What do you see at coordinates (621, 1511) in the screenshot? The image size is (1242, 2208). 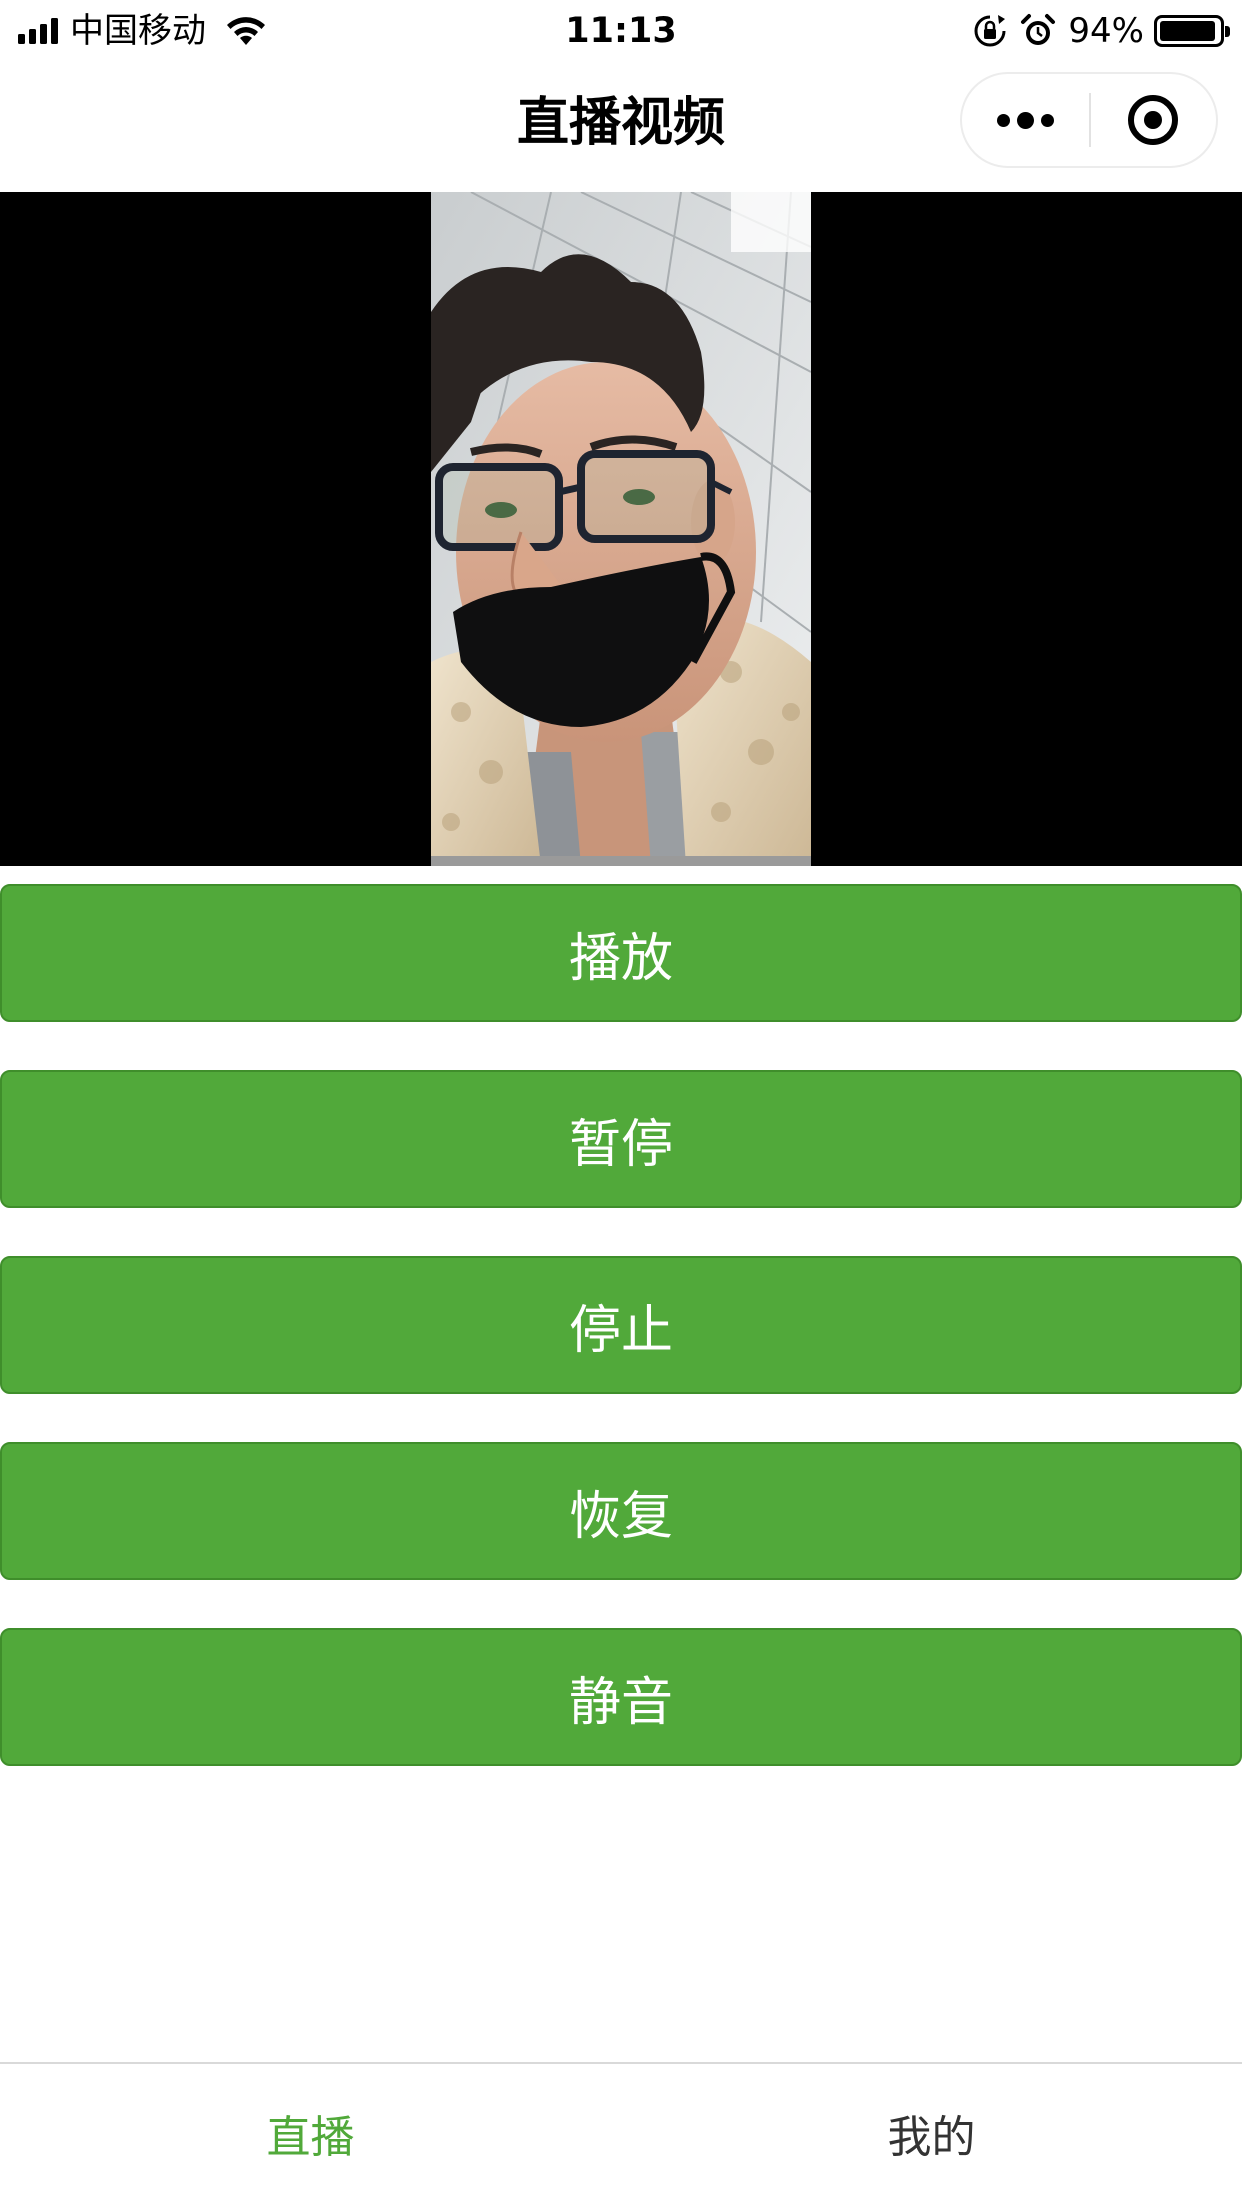 I see `resume-button: 恢复` at bounding box center [621, 1511].